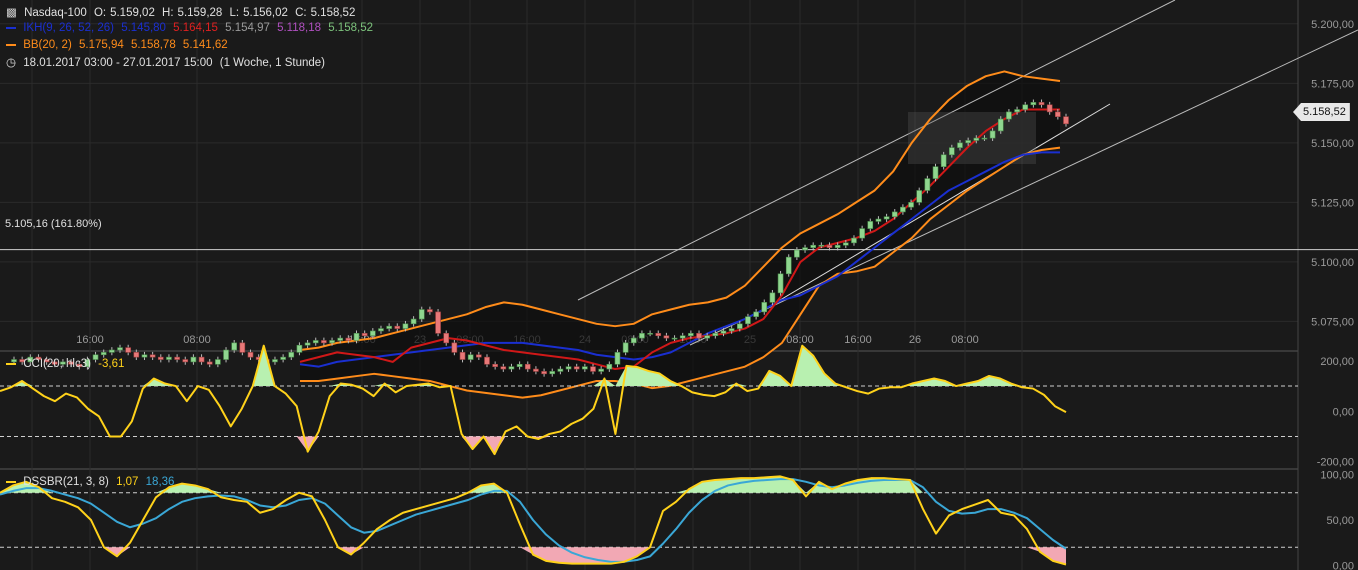 This screenshot has width=1358, height=570. What do you see at coordinates (265, 13) in the screenshot?
I see `ohlc-low: 5.156,02` at bounding box center [265, 13].